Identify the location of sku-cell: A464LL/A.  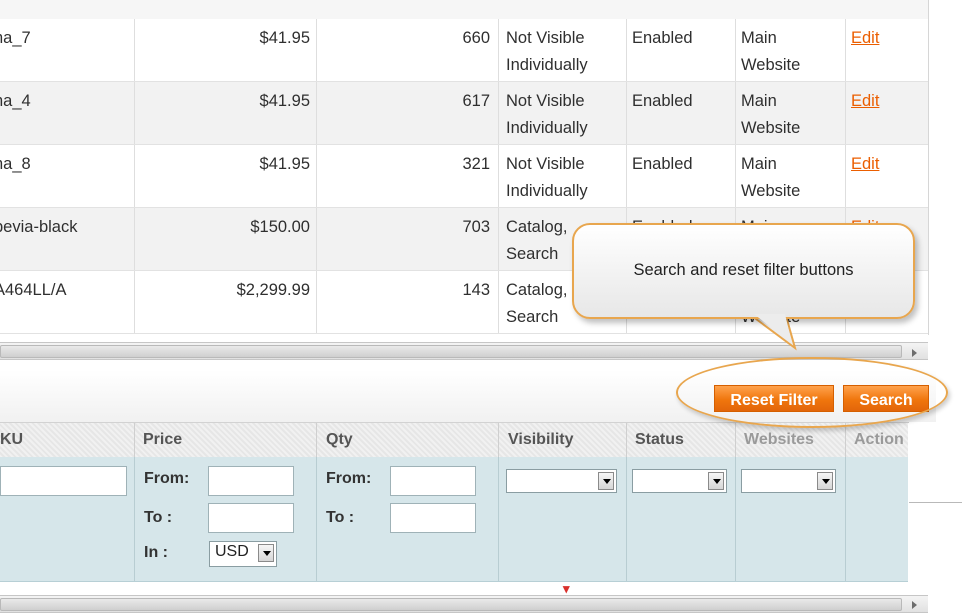
(33, 290).